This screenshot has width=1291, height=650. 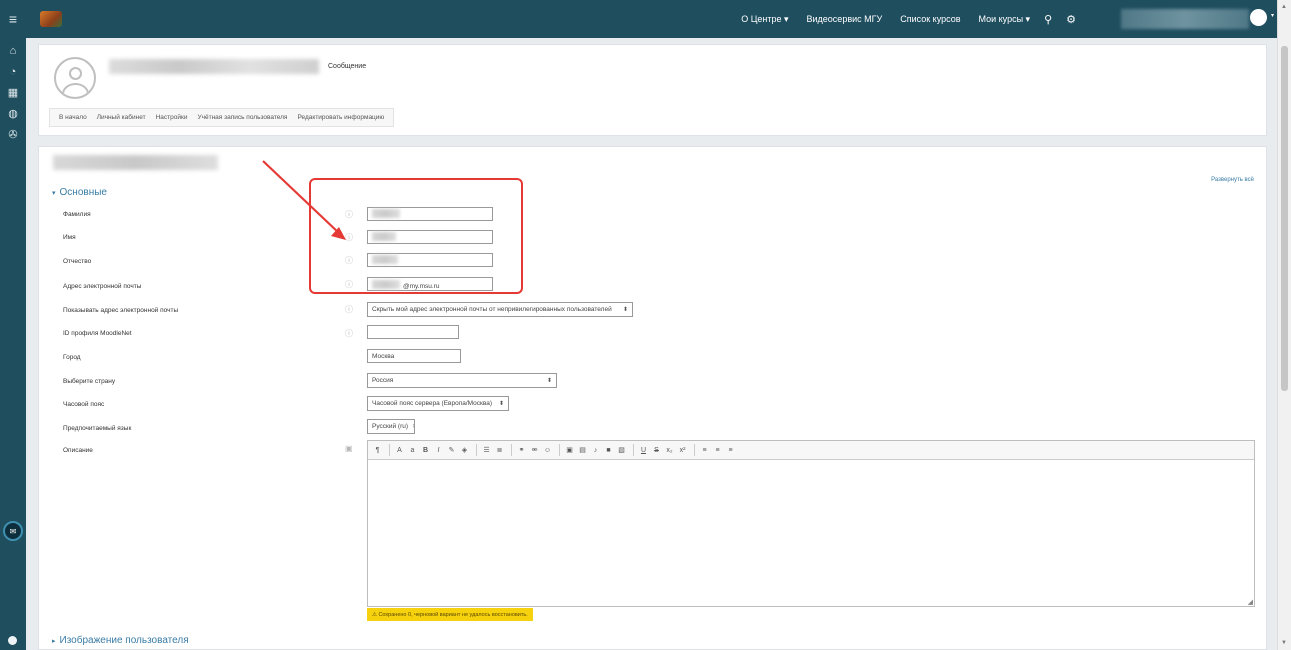 I want to click on timezone-label: Часовой пояс, so click(x=84, y=404).